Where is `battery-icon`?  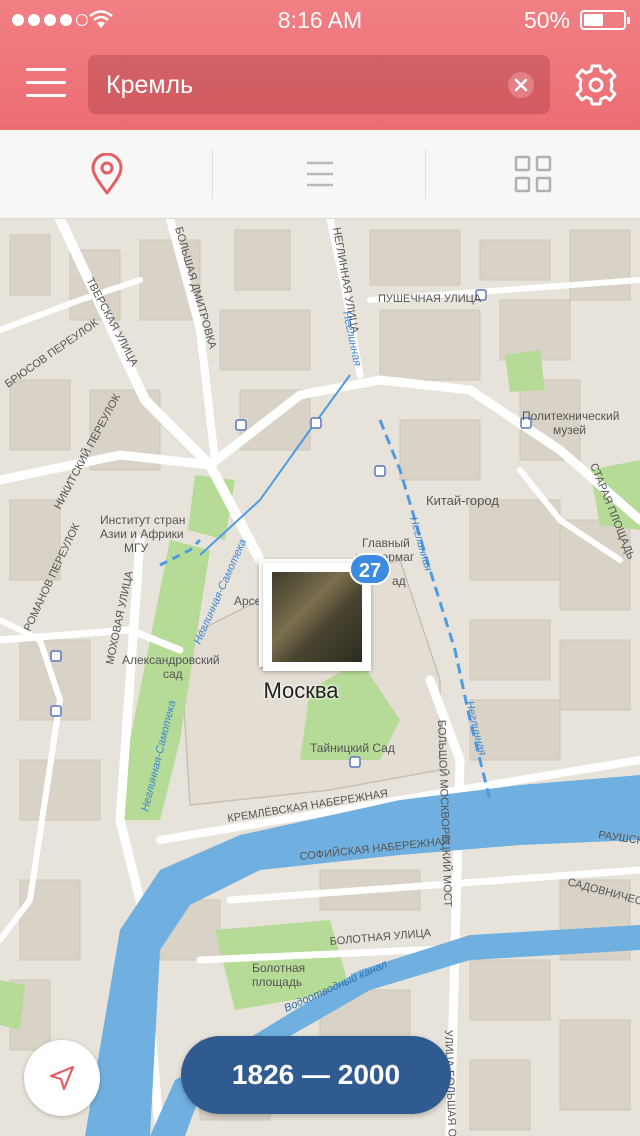 battery-icon is located at coordinates (605, 20).